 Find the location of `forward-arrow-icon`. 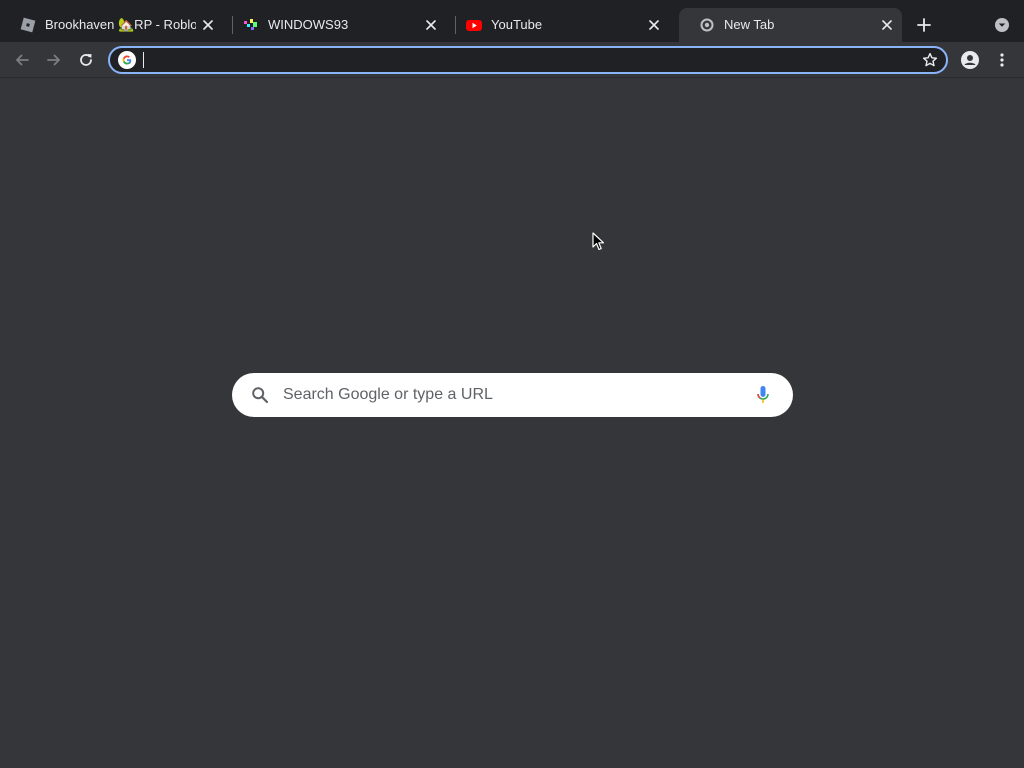

forward-arrow-icon is located at coordinates (53, 60).